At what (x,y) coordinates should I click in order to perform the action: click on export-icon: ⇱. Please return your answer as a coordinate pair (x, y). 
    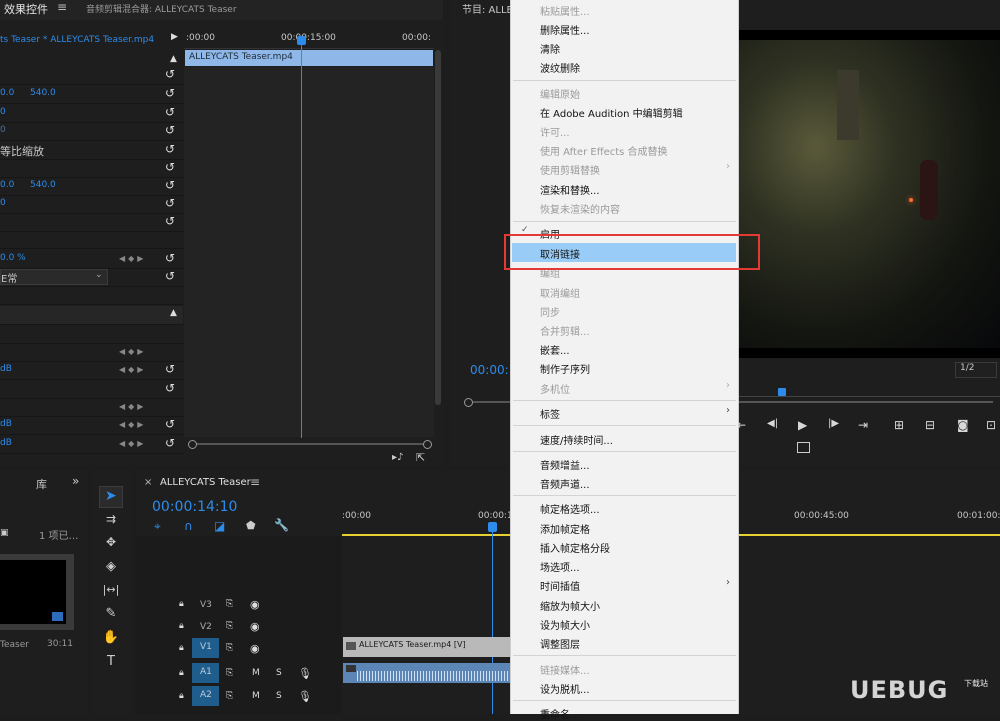
    Looking at the image, I should click on (420, 457).